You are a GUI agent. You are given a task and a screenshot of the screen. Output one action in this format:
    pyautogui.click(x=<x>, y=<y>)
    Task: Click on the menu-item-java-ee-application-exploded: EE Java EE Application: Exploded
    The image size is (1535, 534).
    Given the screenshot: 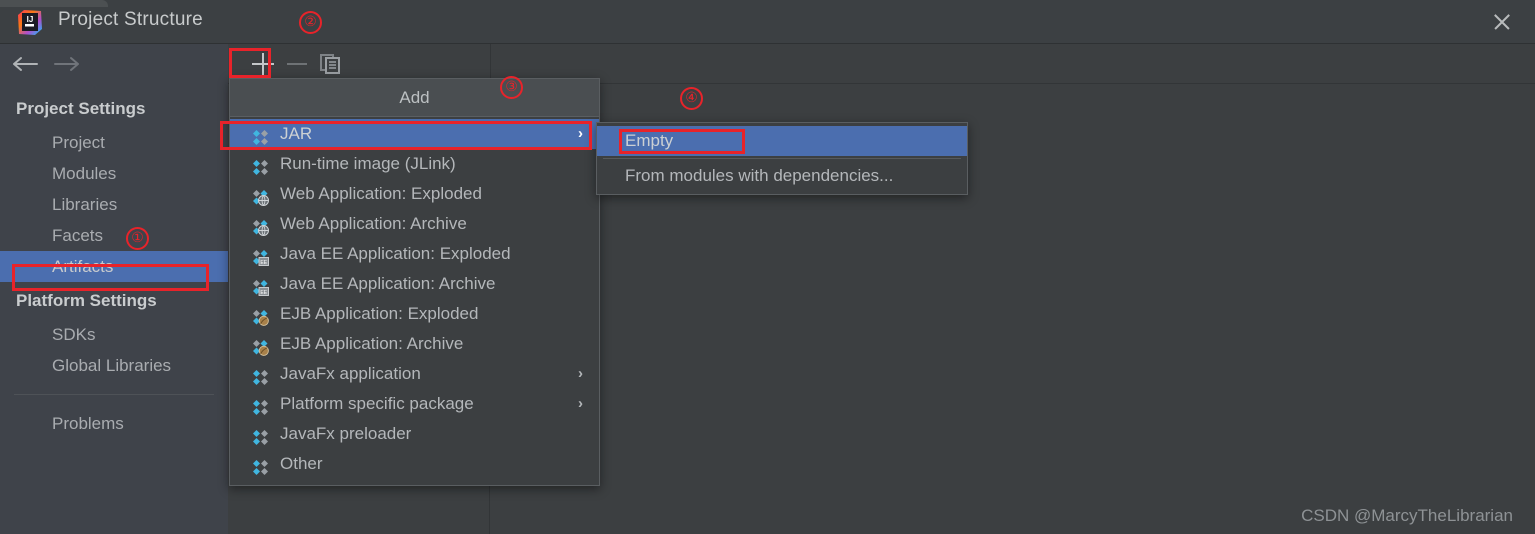 What is the action you would take?
    pyautogui.click(x=414, y=254)
    